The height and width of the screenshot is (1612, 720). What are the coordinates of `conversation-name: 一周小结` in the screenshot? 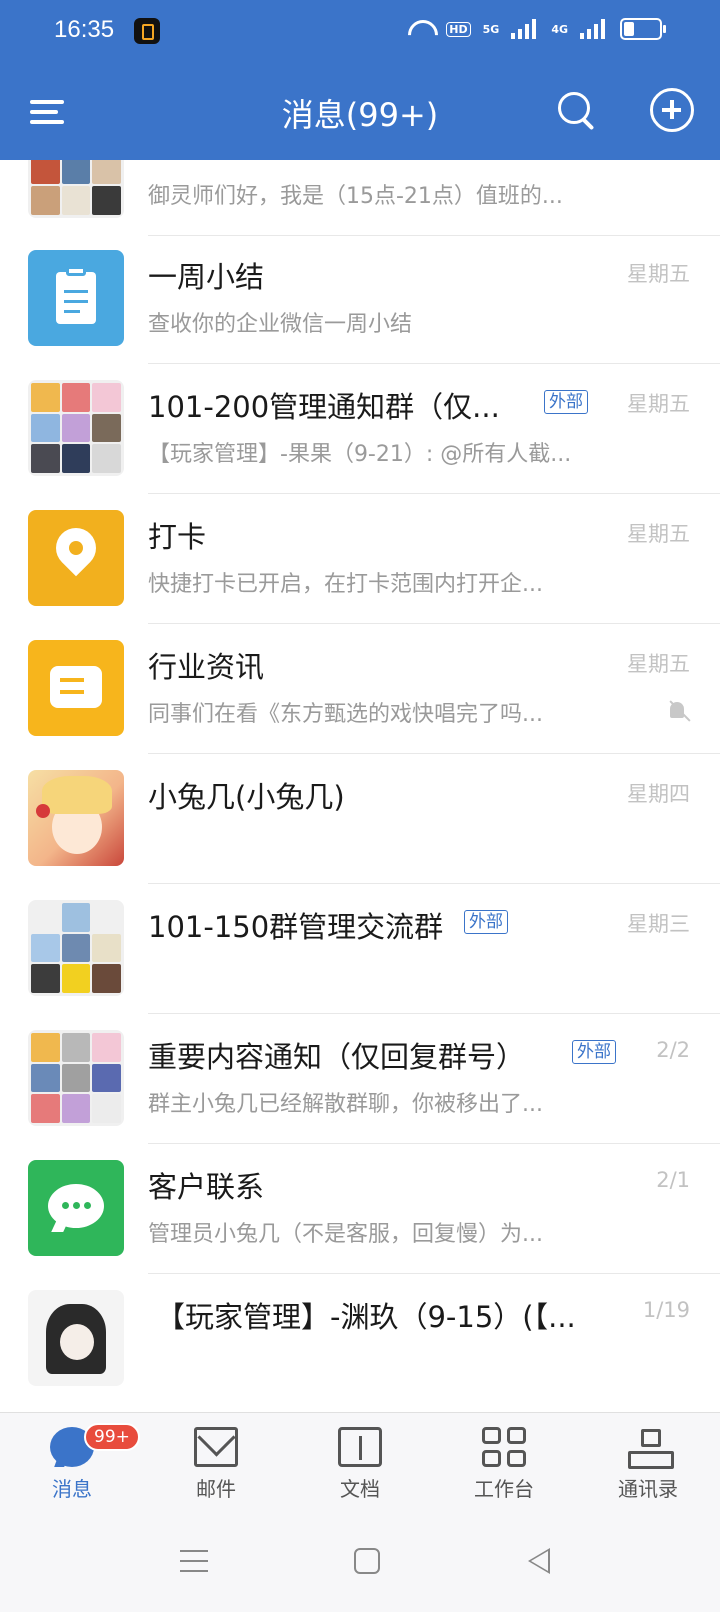 It's located at (206, 277).